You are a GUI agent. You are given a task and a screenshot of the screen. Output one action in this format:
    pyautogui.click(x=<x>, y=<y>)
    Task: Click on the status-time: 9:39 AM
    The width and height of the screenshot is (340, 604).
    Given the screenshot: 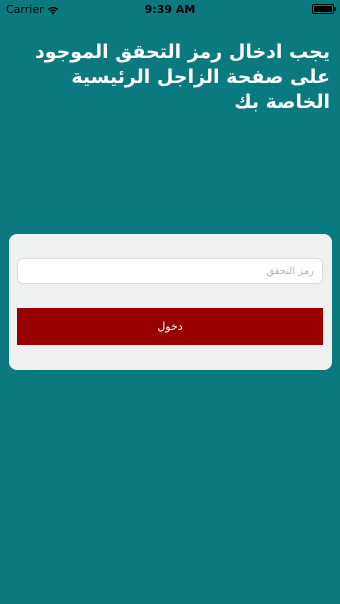 What is the action you would take?
    pyautogui.click(x=170, y=9)
    